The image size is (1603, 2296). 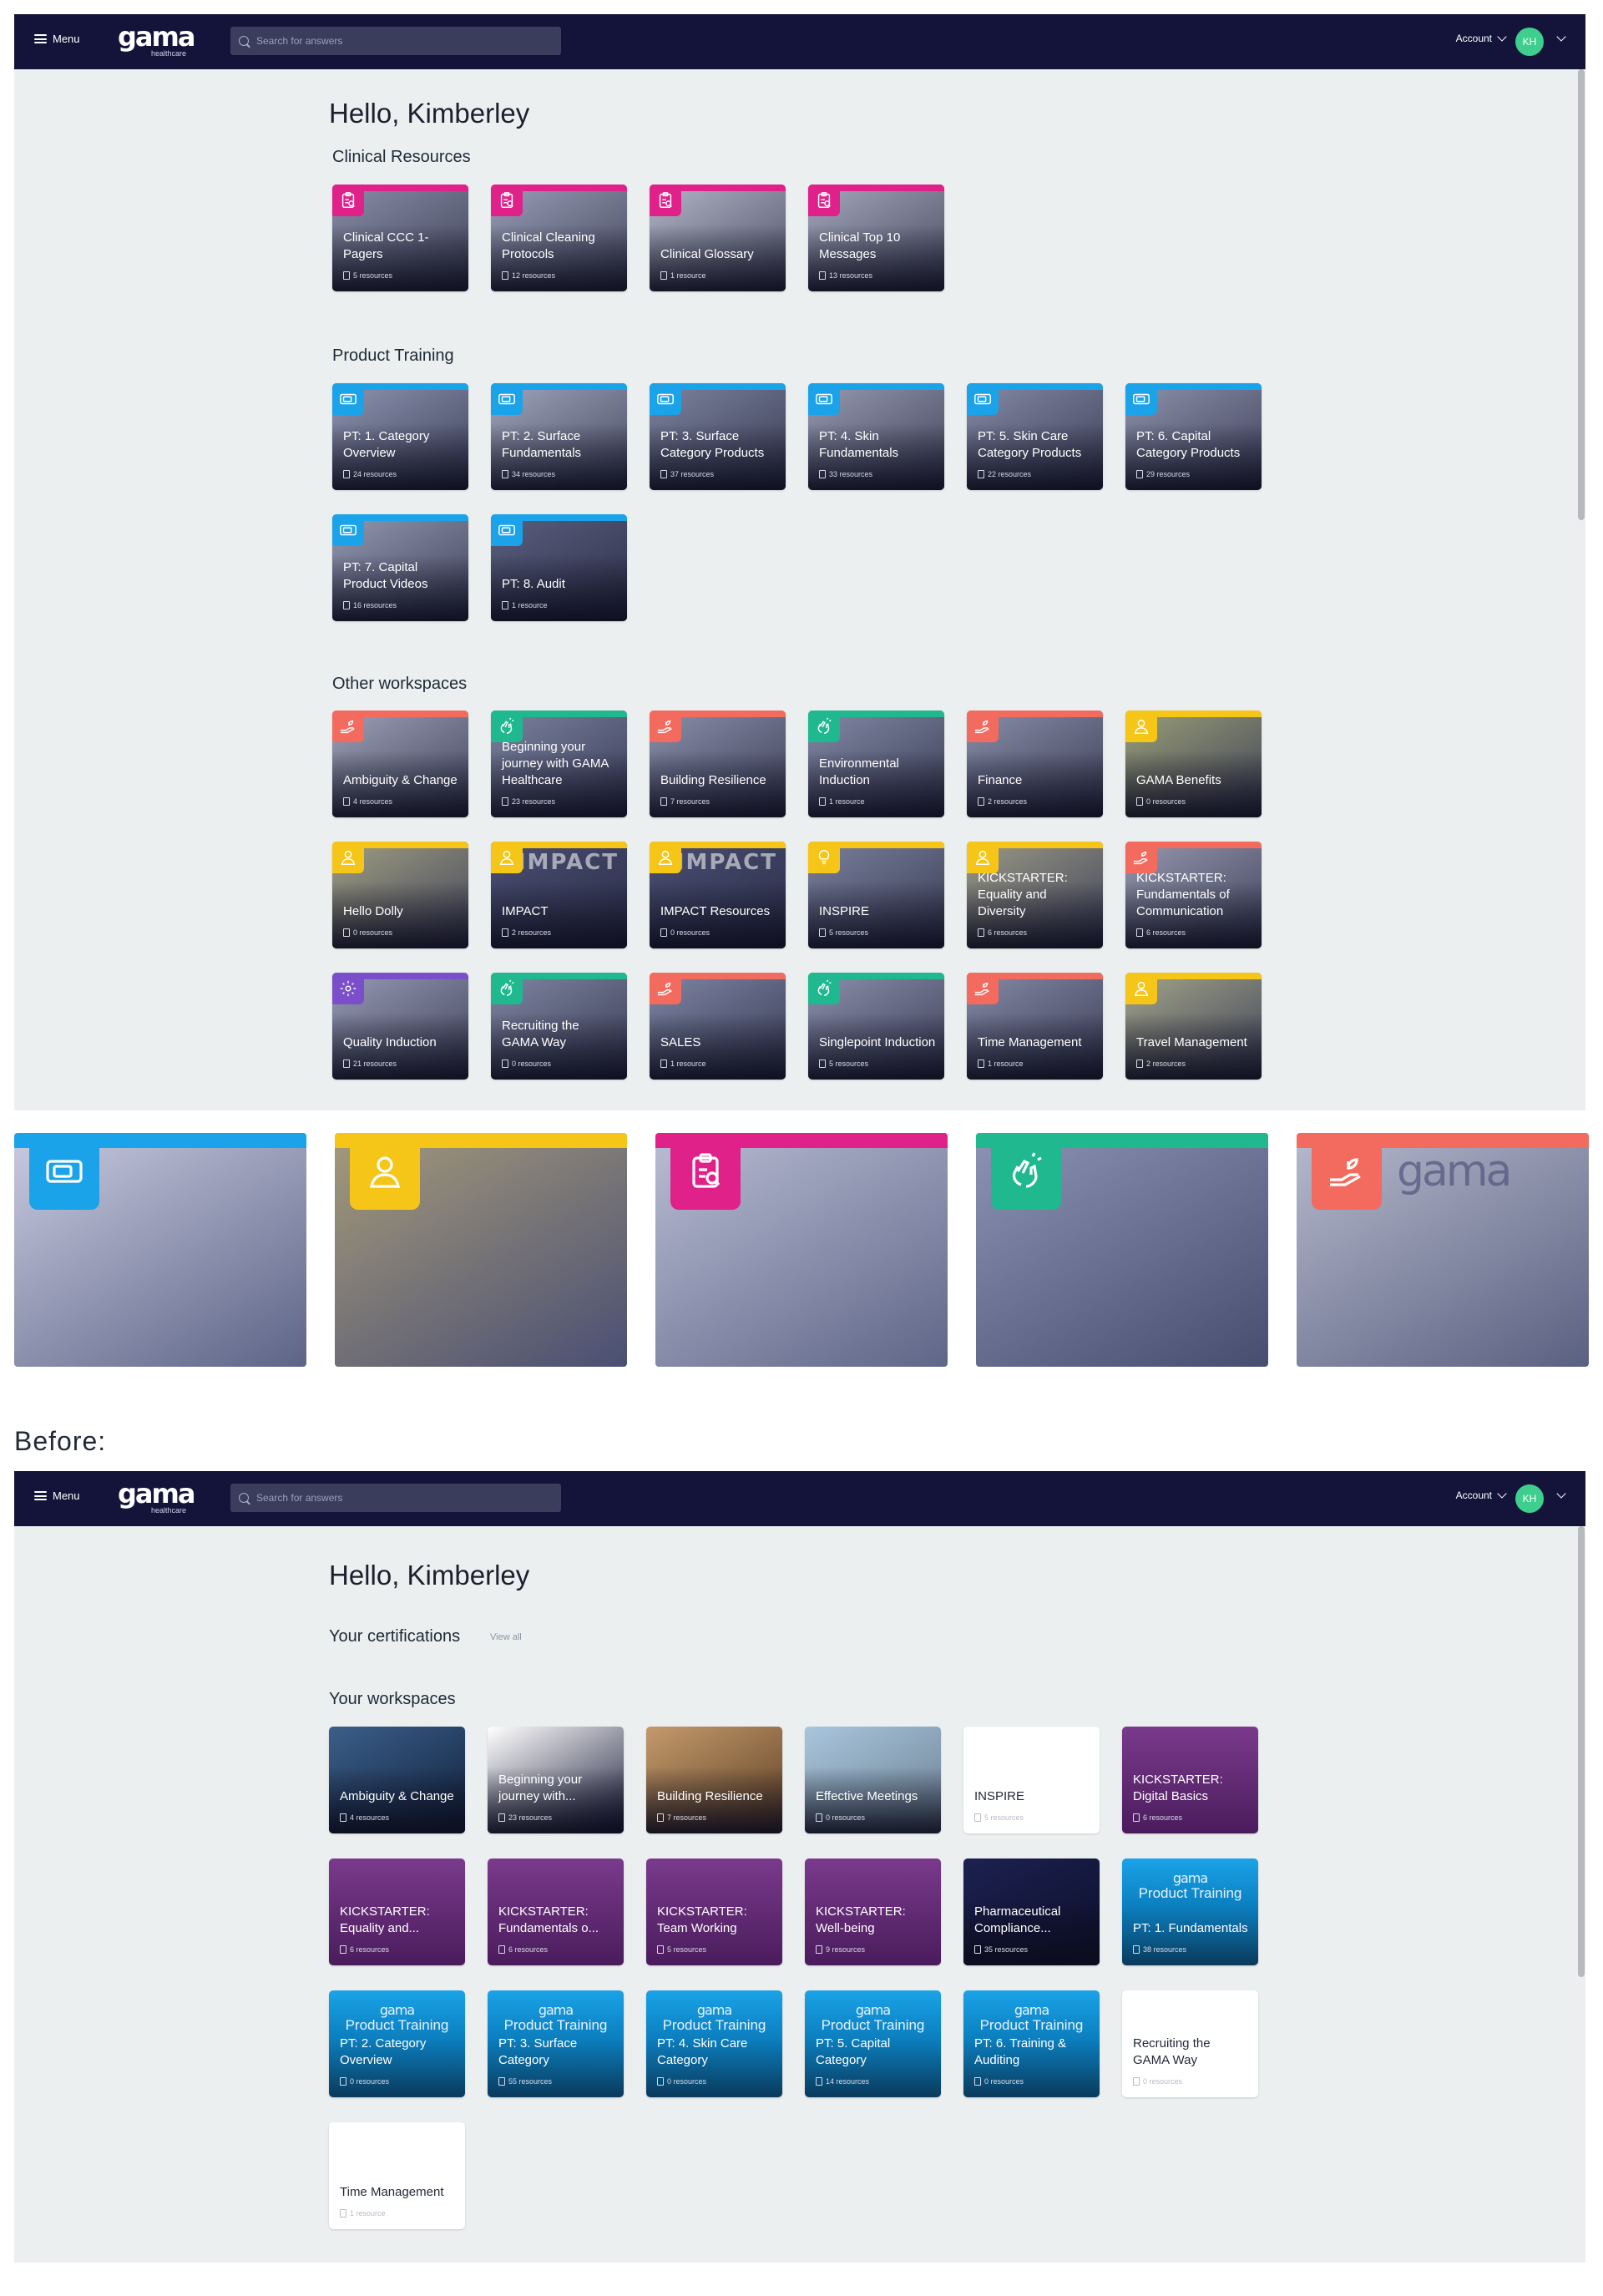 What do you see at coordinates (1178, 1788) in the screenshot?
I see `tile-title: KICKSTARTER: Digital Basics` at bounding box center [1178, 1788].